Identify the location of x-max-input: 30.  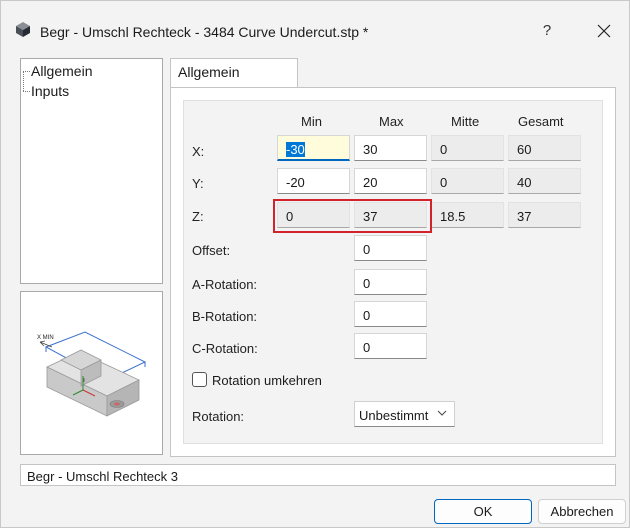
(390, 148).